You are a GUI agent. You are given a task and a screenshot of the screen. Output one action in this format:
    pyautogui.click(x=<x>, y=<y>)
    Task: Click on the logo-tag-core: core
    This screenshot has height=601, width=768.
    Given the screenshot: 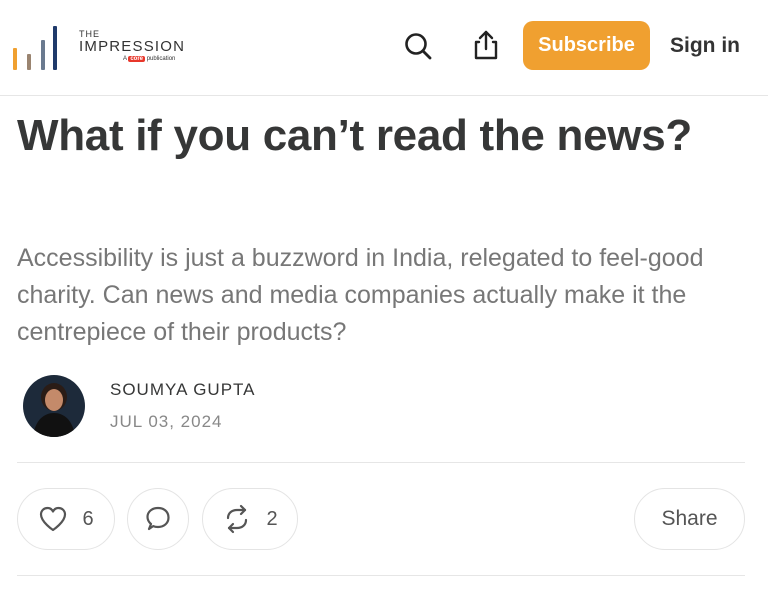 What is the action you would take?
    pyautogui.click(x=137, y=59)
    